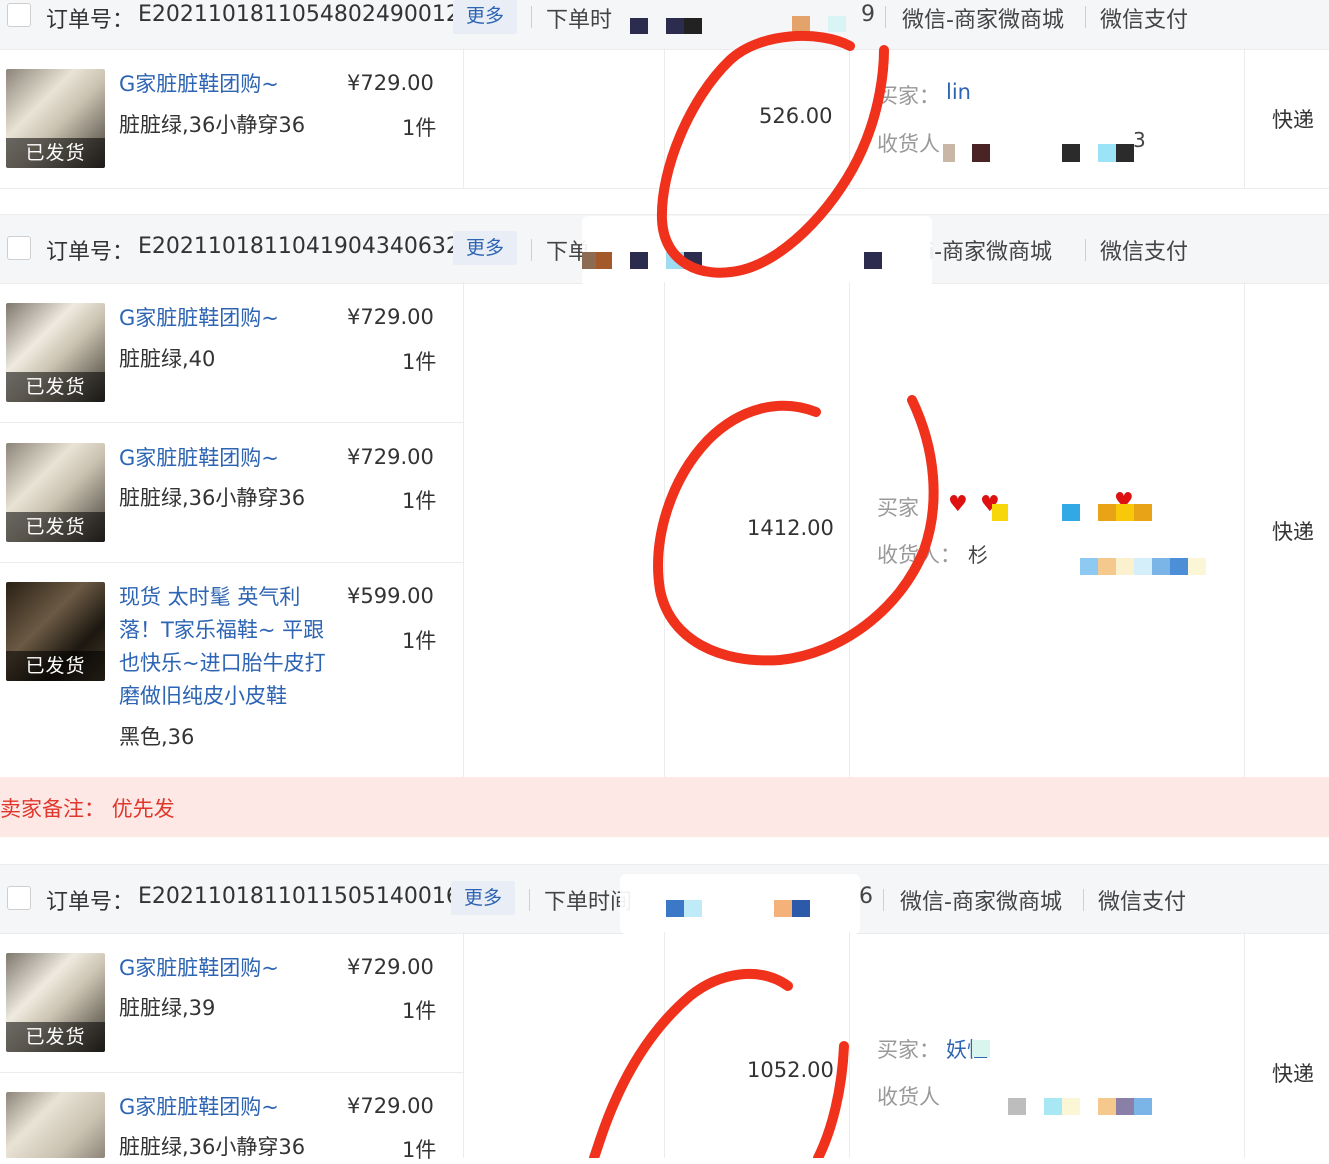 The image size is (1329, 1164). I want to click on product-name-line: 也快乐~进口胎牛皮打, so click(222, 663).